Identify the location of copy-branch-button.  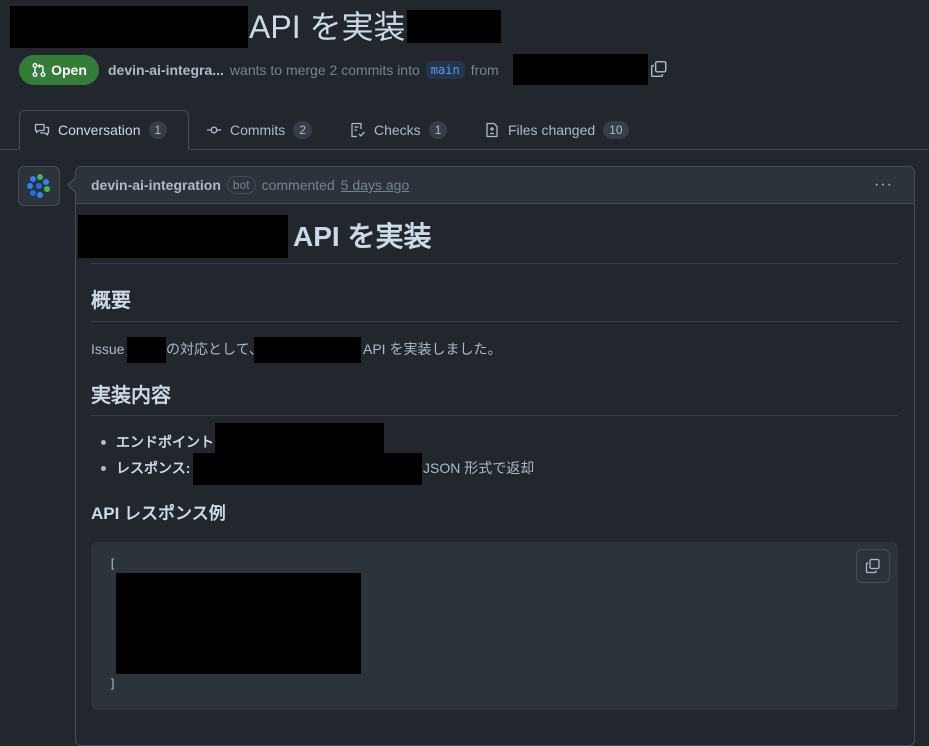
(659, 69).